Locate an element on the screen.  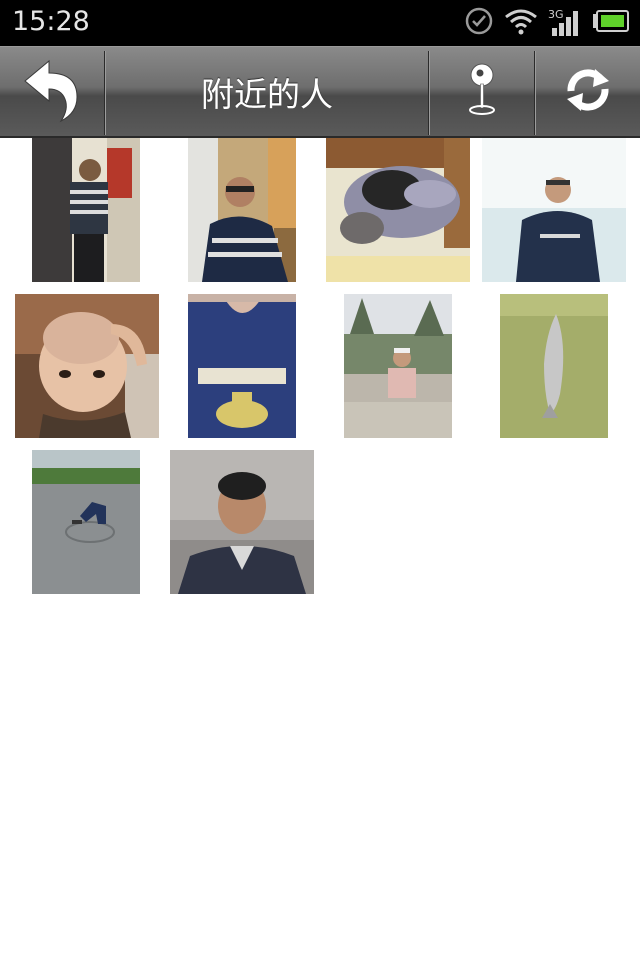
location-button is located at coordinates (482, 92).